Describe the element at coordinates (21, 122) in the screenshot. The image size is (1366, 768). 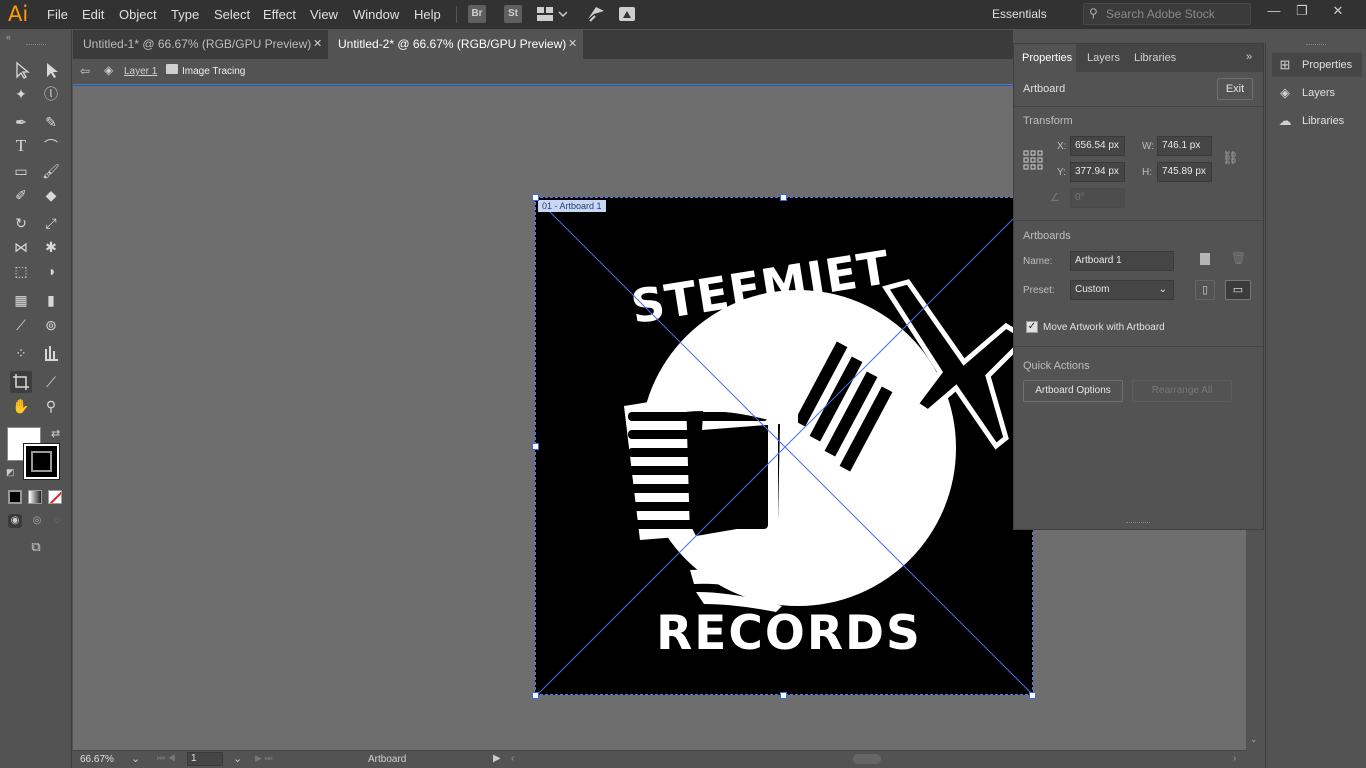
I see `pen-tool-icon: ✒` at that location.